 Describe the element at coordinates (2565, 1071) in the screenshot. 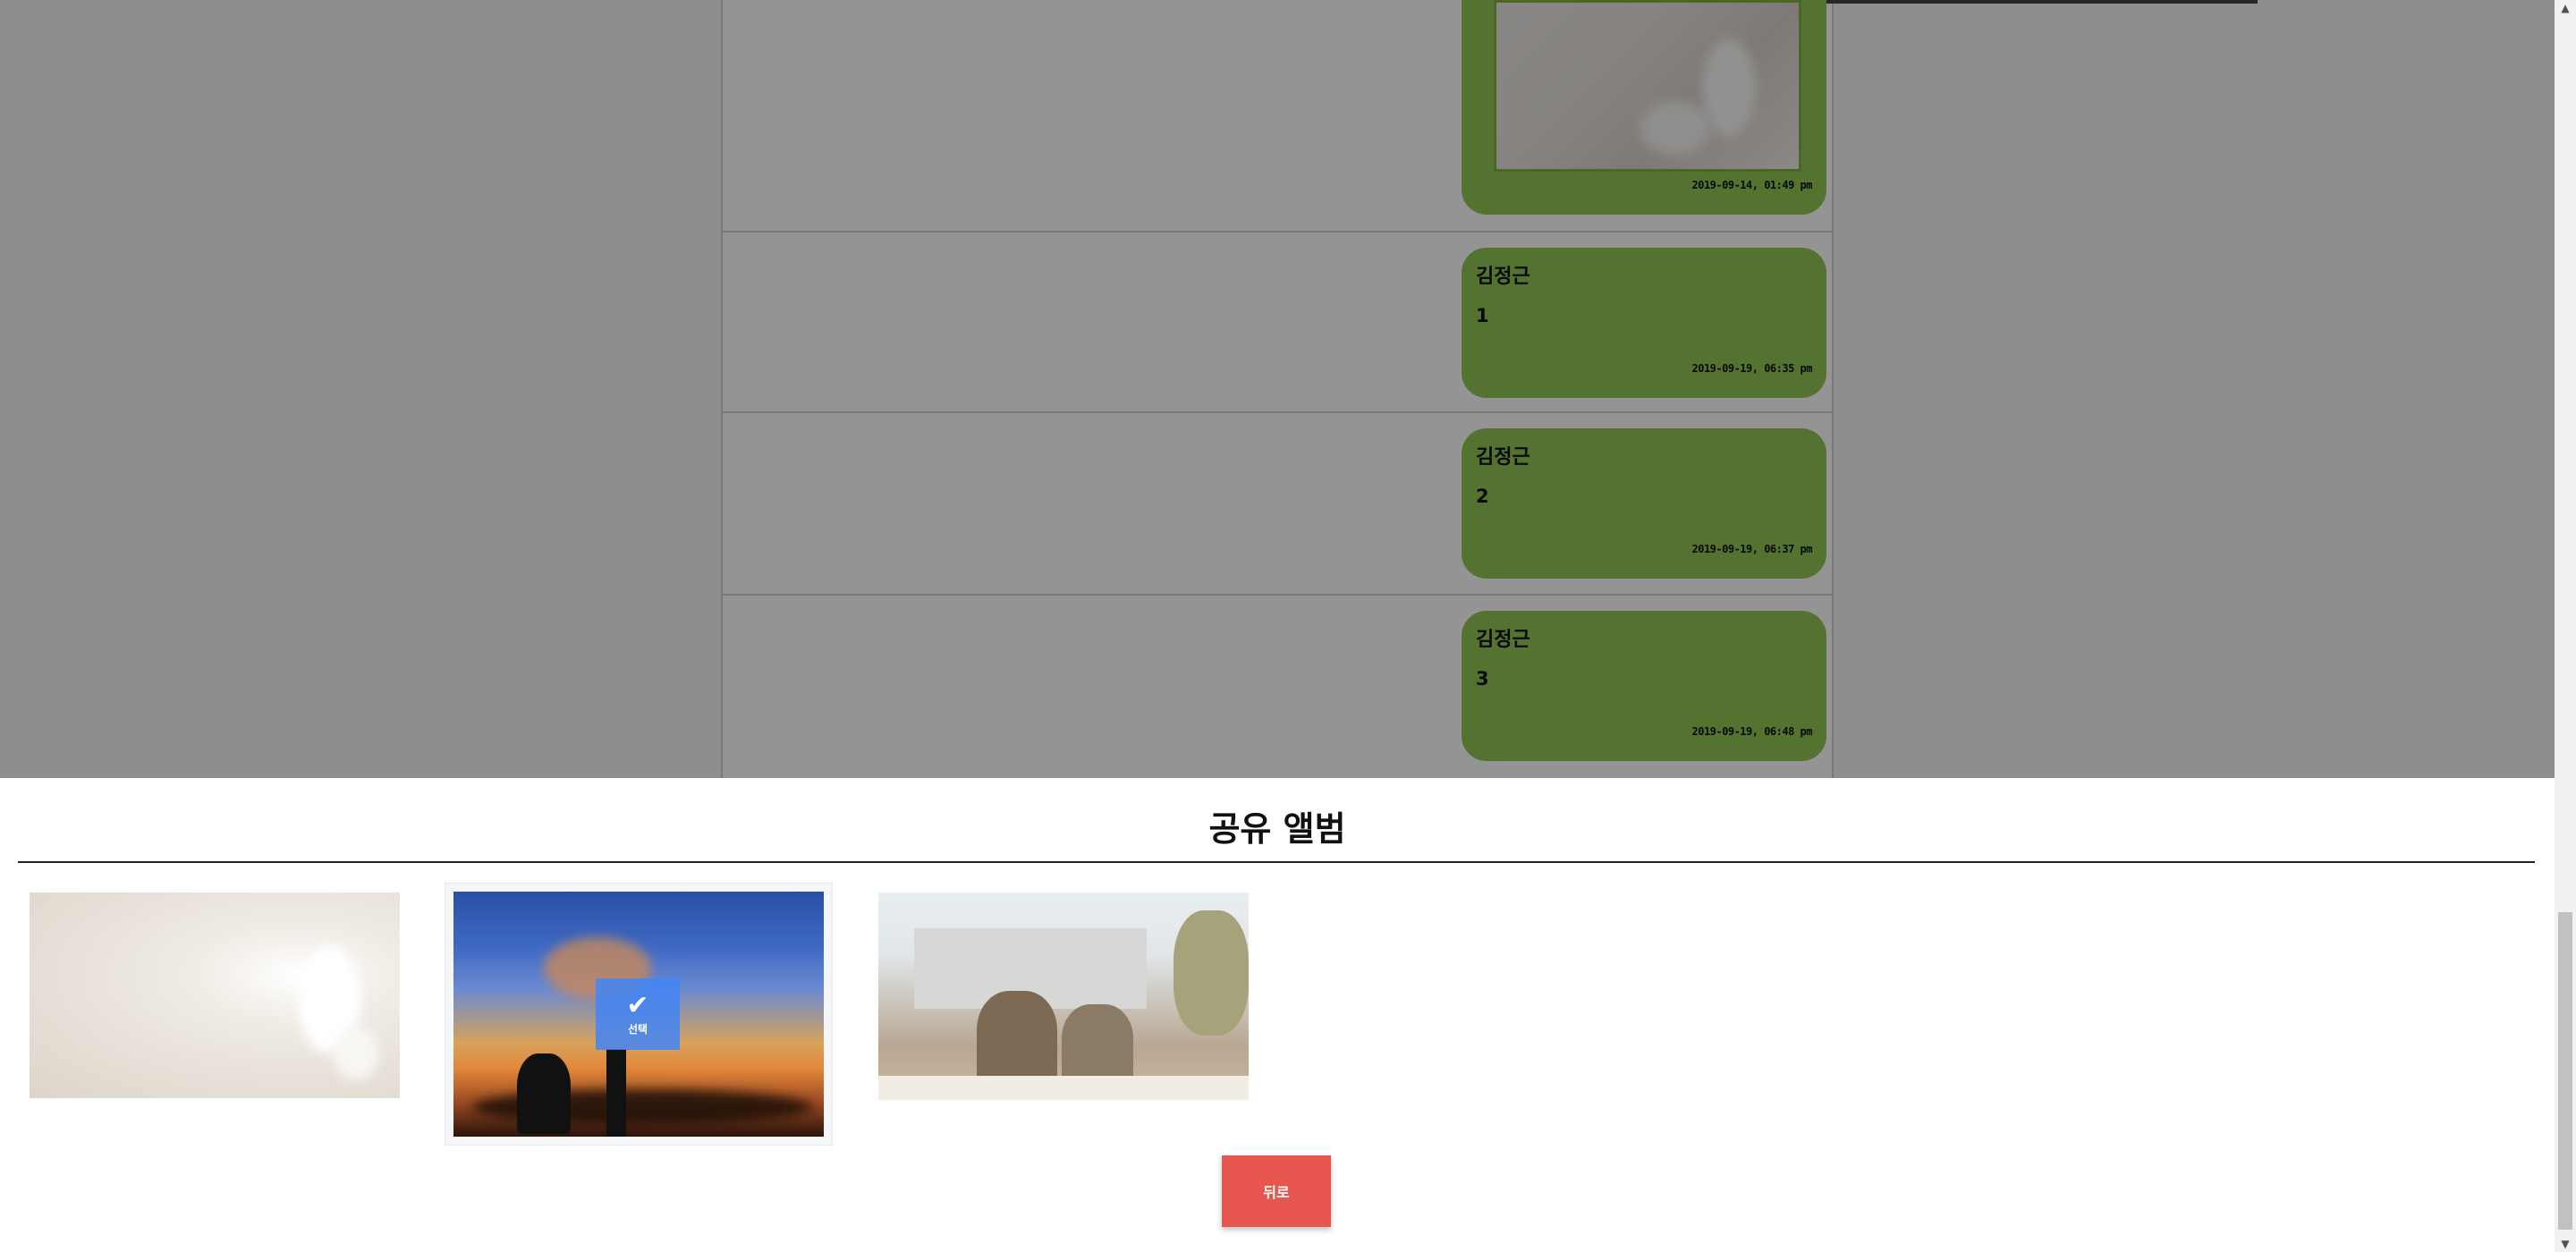

I see `scroll-thumb` at that location.